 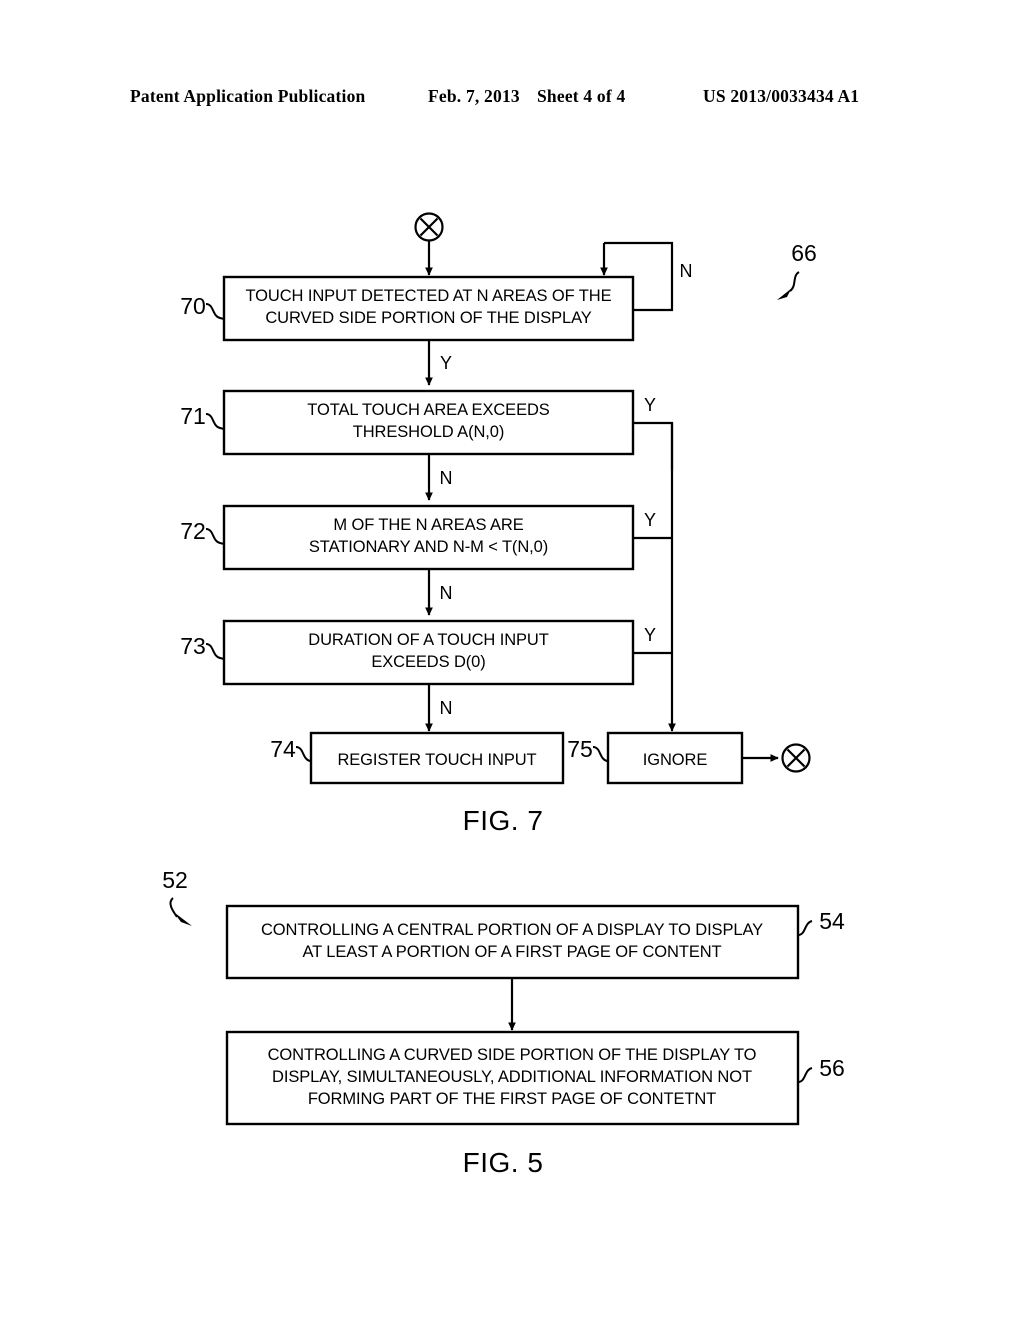 What do you see at coordinates (580, 749) in the screenshot?
I see `ref-number-75: 75` at bounding box center [580, 749].